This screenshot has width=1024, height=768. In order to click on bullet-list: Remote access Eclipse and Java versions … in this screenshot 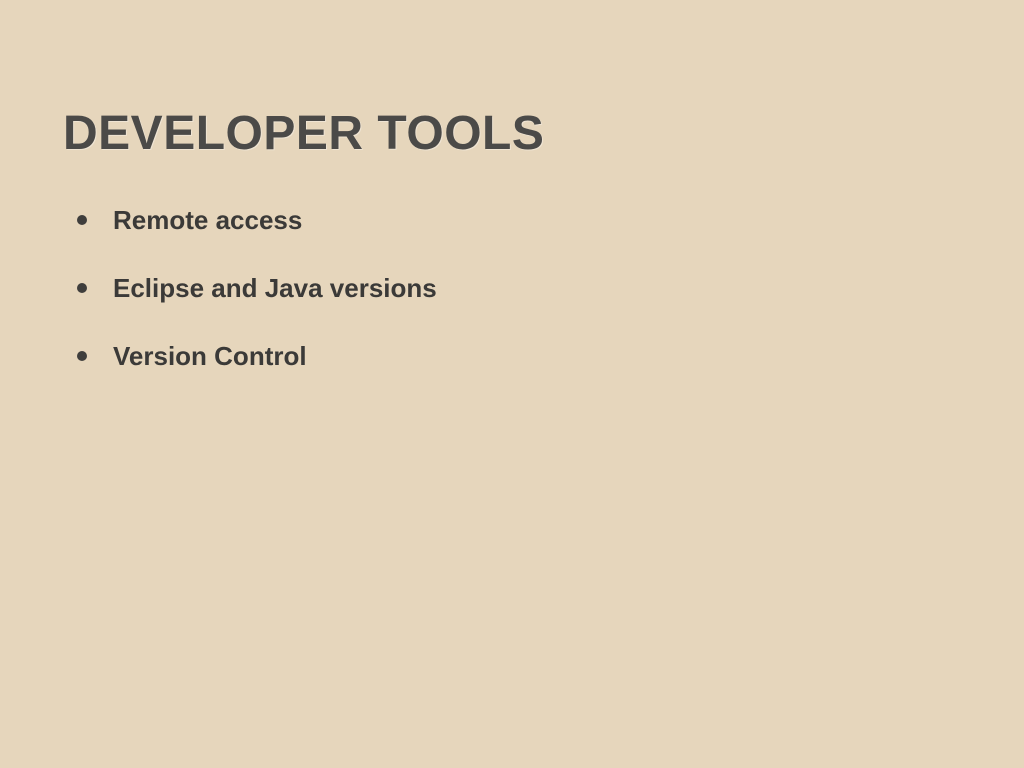, I will do `click(254, 300)`.